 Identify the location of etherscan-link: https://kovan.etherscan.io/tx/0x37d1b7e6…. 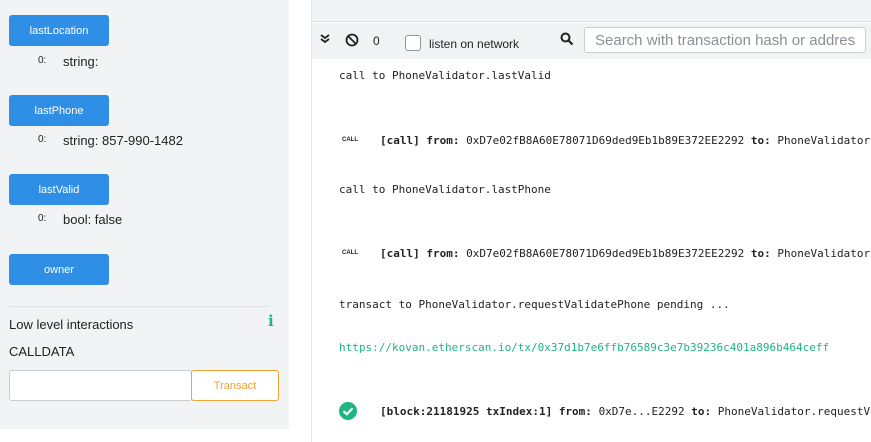
(584, 347).